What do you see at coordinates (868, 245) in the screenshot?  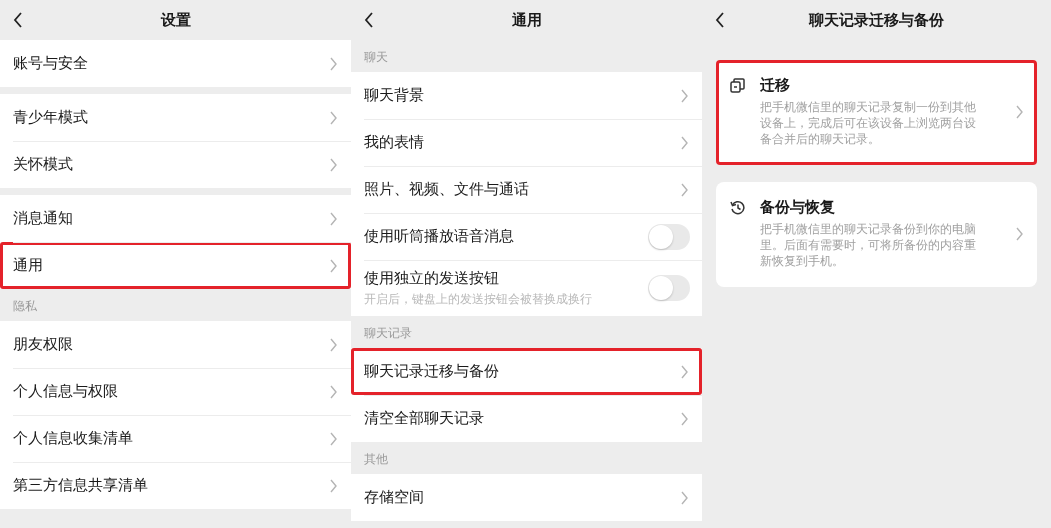 I see `card-description: 把手机微信里的聊天记录备份到你的电脑里。后面有需要时，可将所备份的内容重新恢复到手机。` at bounding box center [868, 245].